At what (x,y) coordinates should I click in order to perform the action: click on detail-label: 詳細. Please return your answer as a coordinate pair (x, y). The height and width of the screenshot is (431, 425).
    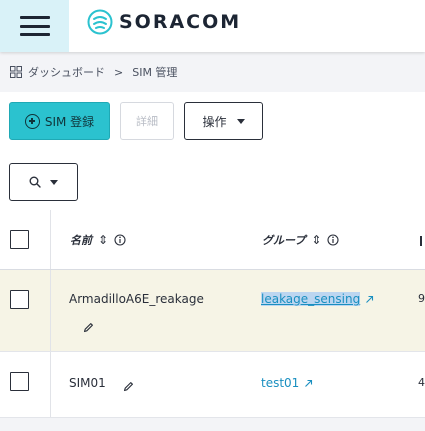
    Looking at the image, I should click on (147, 121).